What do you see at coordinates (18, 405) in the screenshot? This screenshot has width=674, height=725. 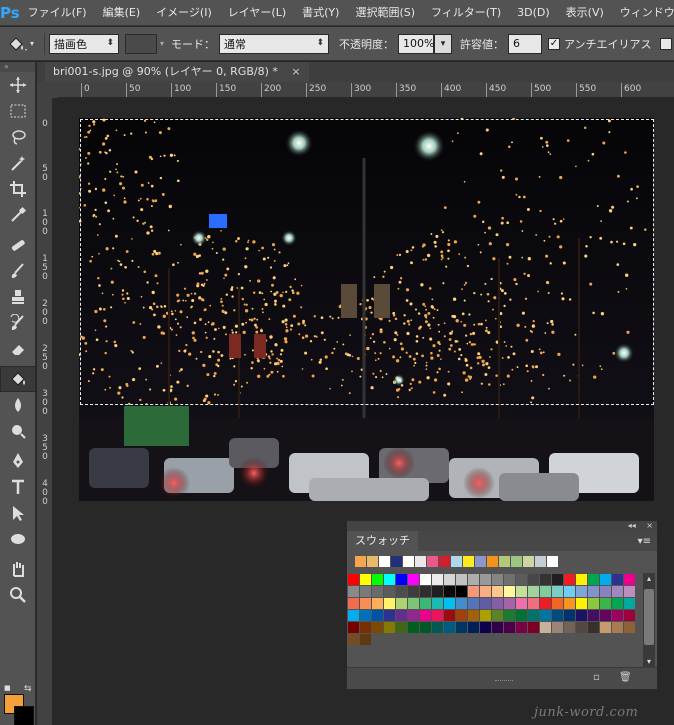 I see `blur-tool` at bounding box center [18, 405].